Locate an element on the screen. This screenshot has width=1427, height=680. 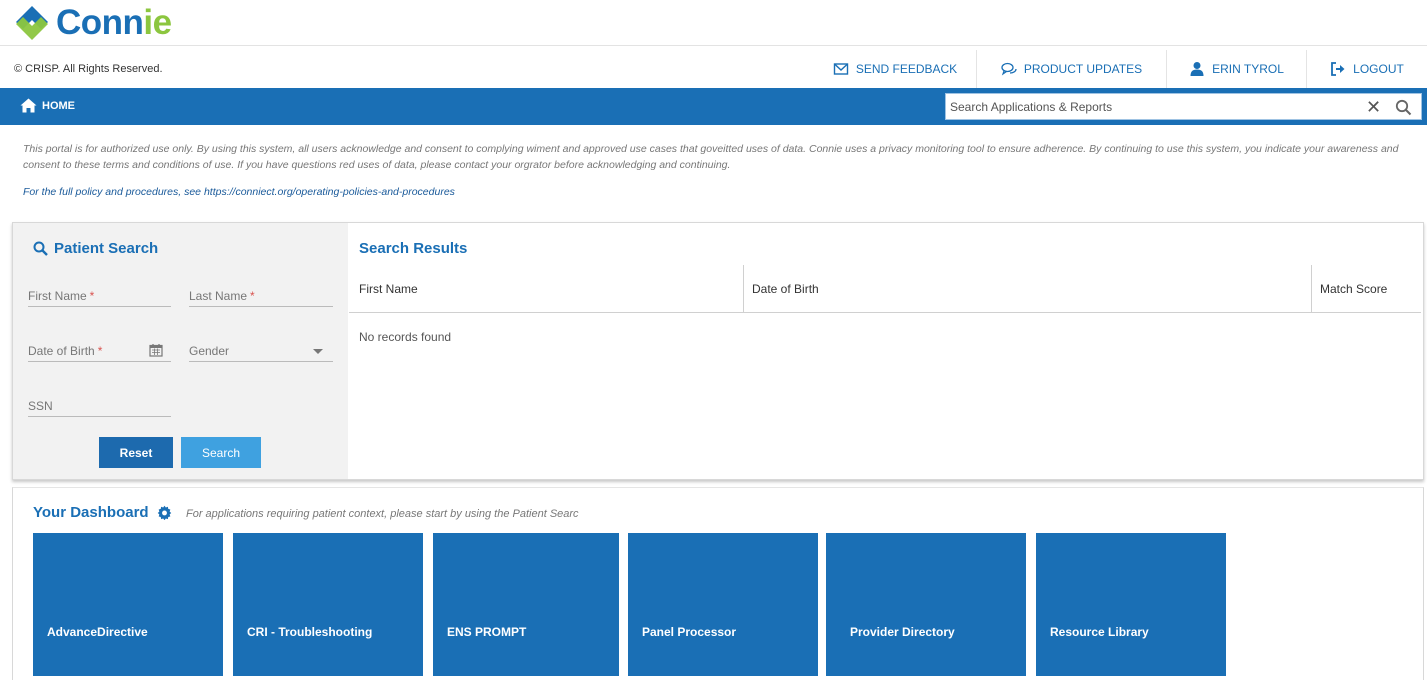
policy-prefix: For the full policy and procedures, see is located at coordinates (113, 192).